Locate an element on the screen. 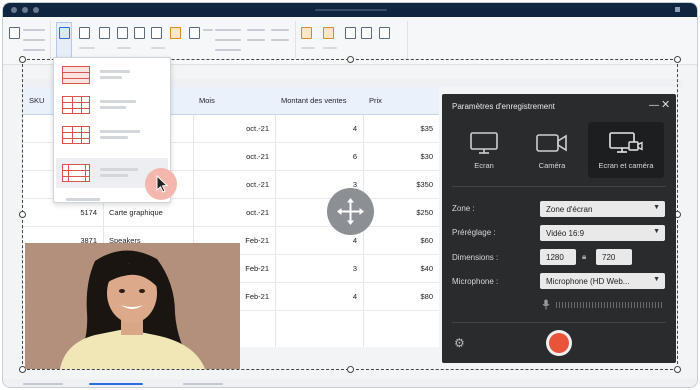  resize-handle-top-left is located at coordinates (22, 59).